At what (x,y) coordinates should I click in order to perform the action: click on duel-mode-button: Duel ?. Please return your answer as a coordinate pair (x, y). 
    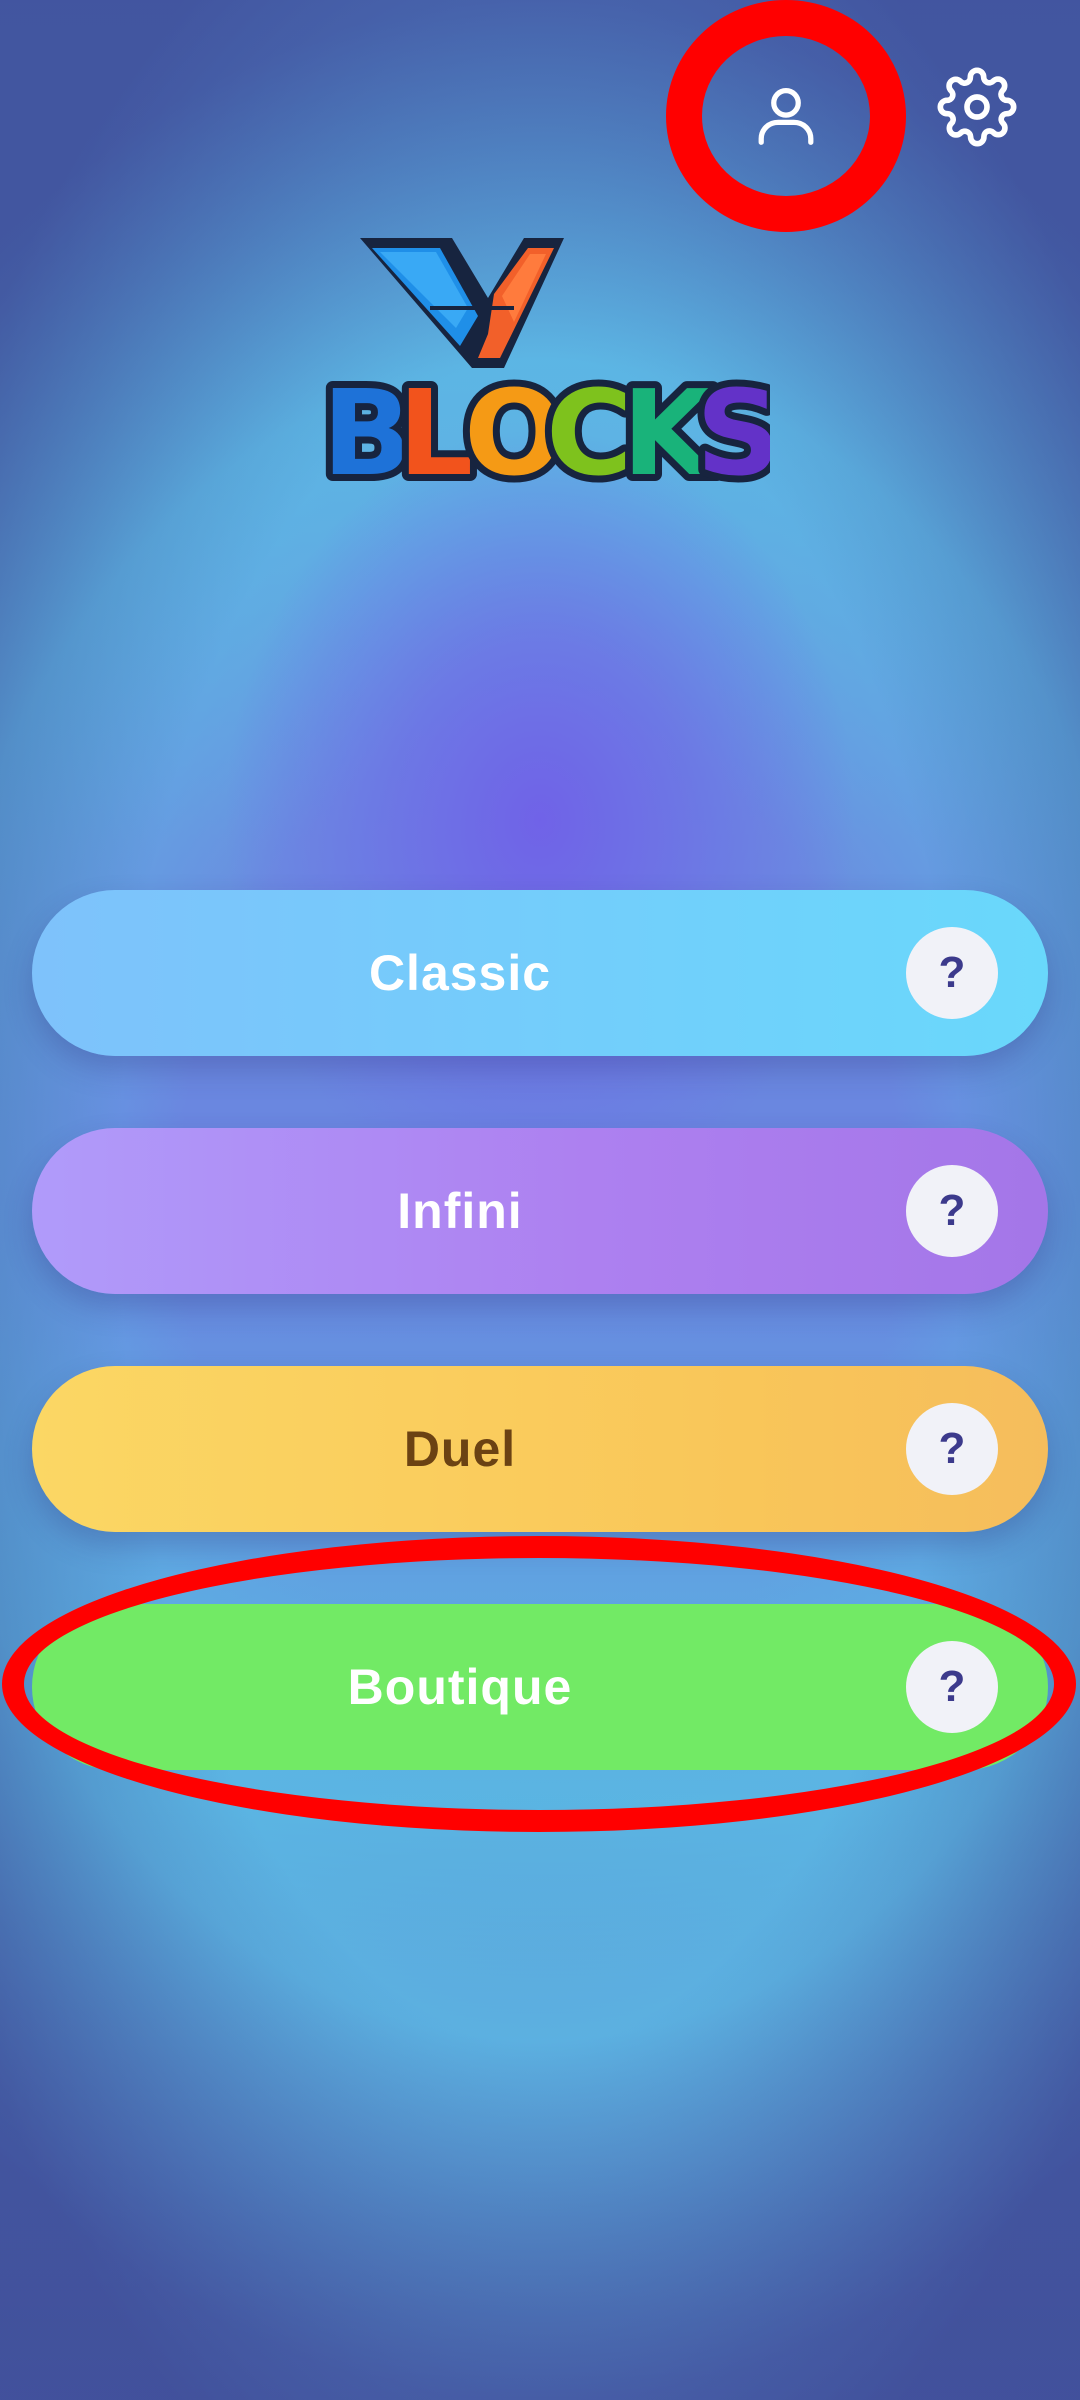
    Looking at the image, I should click on (540, 1449).